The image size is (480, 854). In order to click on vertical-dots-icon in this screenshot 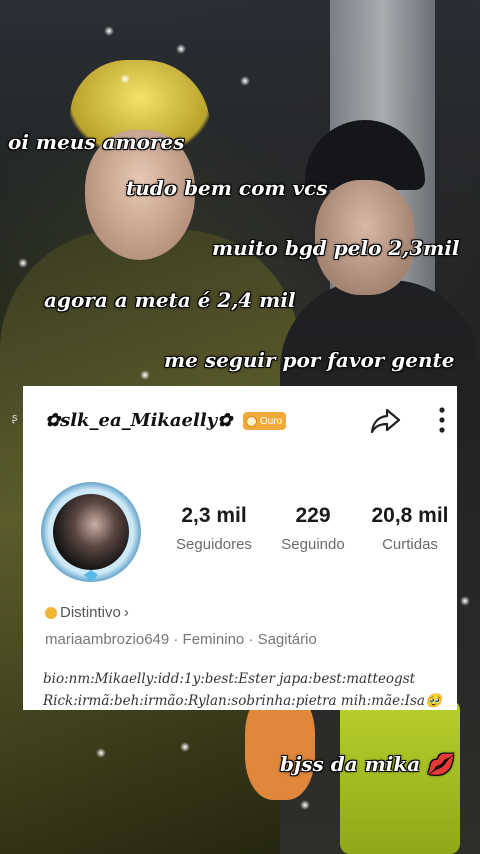, I will do `click(442, 421)`.